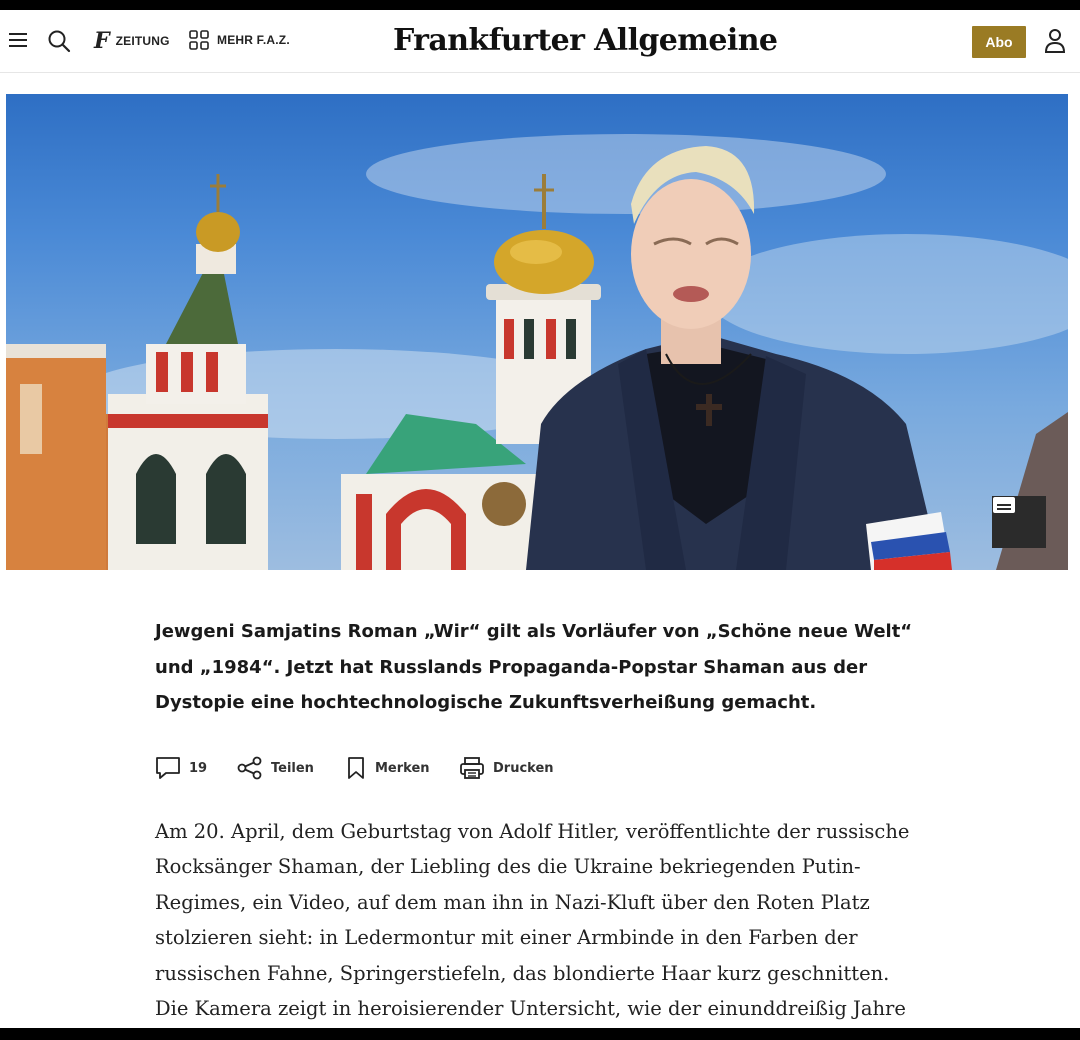 The image size is (1080, 1040). I want to click on search-icon, so click(59, 41).